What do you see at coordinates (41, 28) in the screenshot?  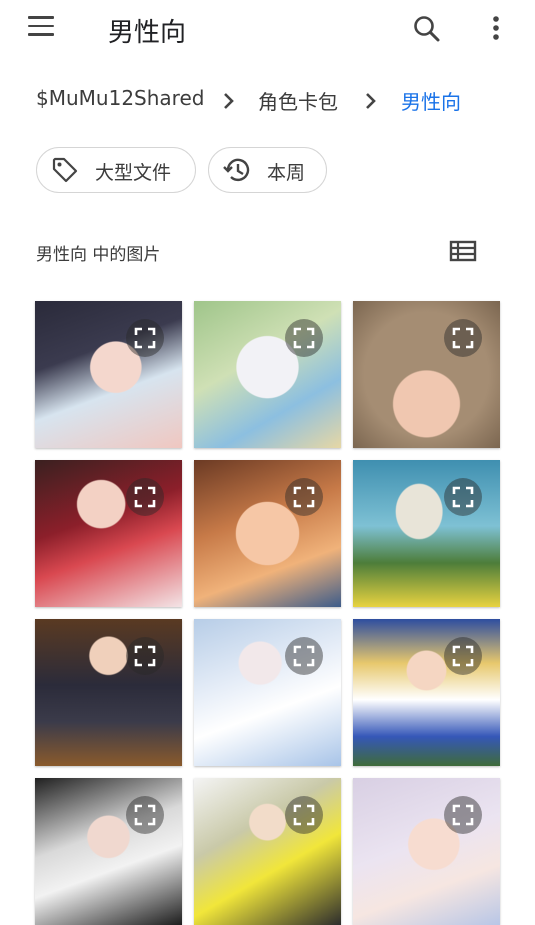 I see `menu-icon` at bounding box center [41, 28].